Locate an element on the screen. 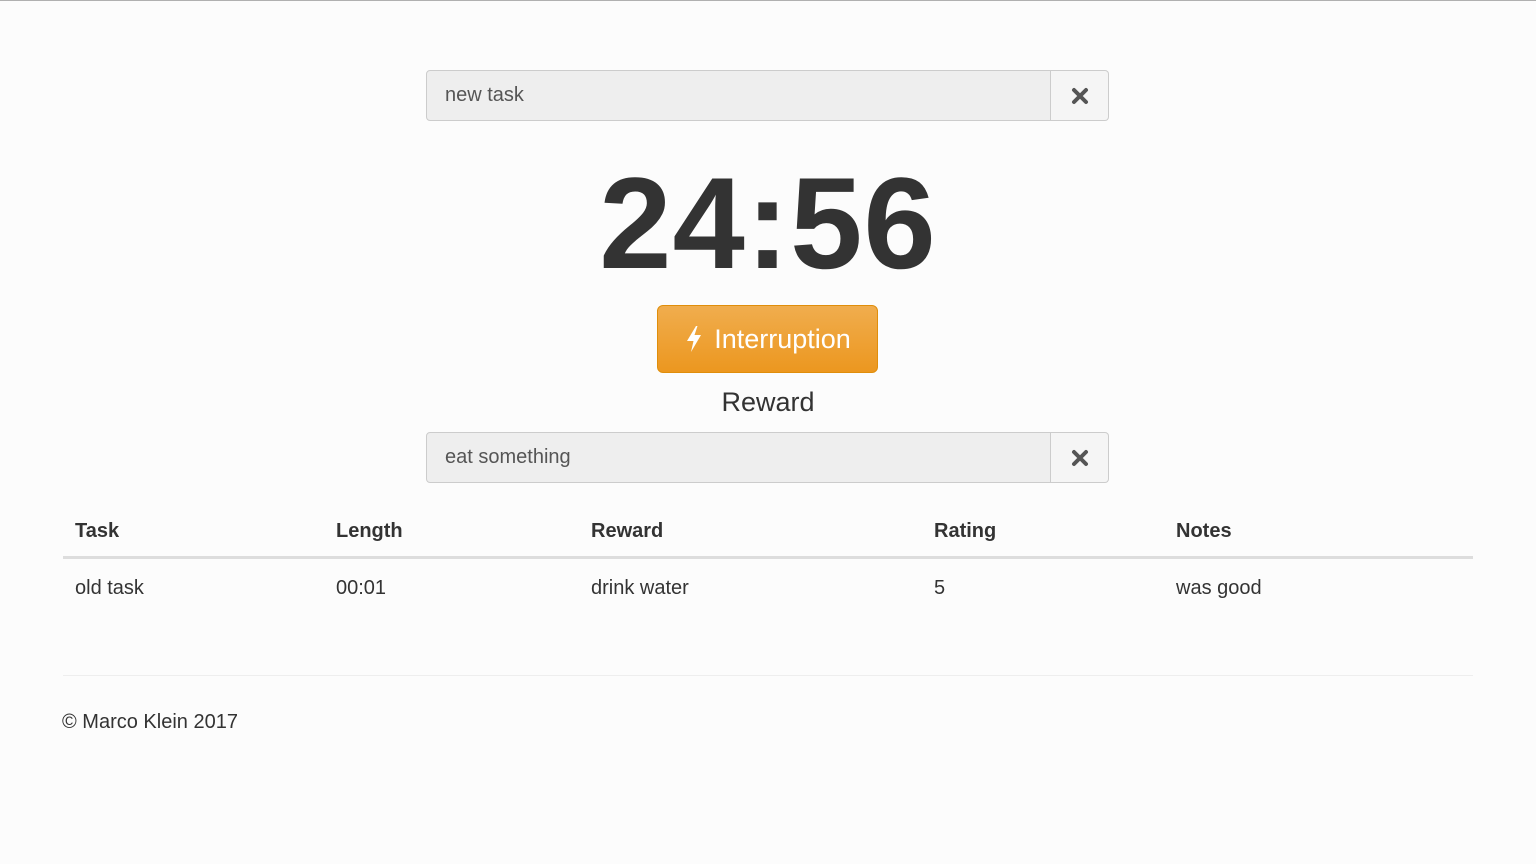 The width and height of the screenshot is (1536, 864). task-input is located at coordinates (738, 95).